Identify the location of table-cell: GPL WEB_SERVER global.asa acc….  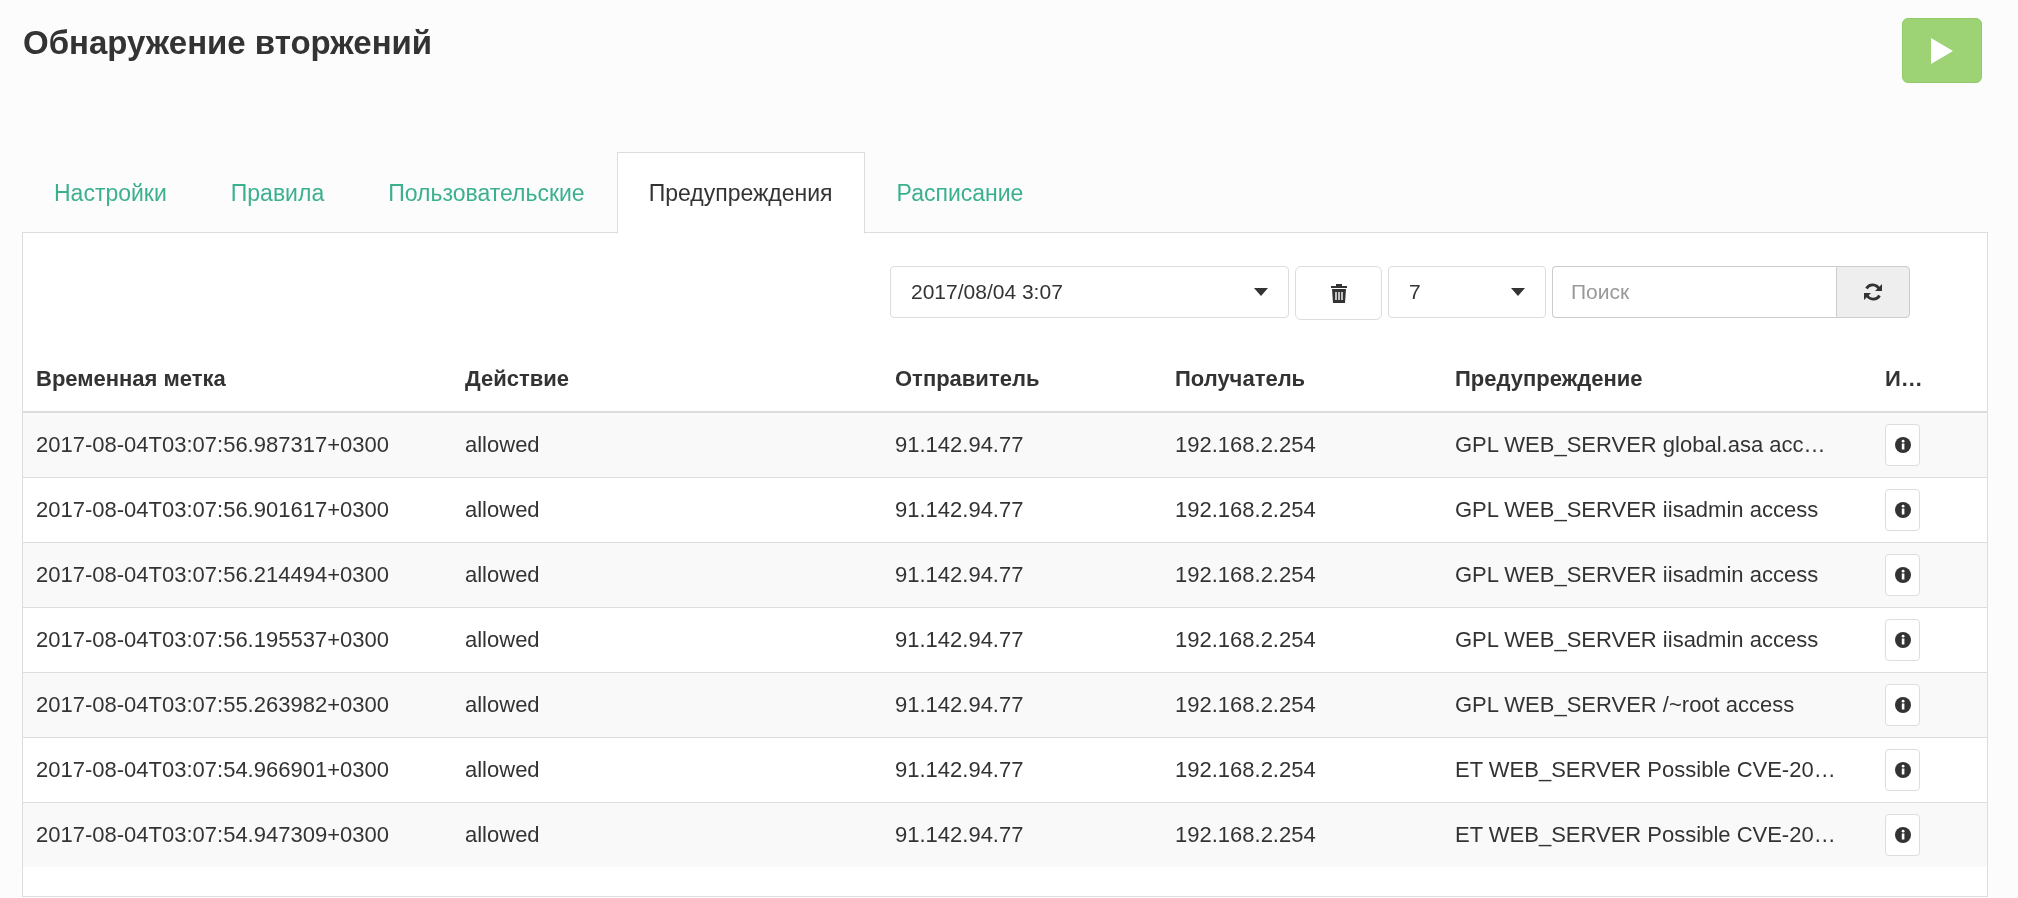
(1657, 444).